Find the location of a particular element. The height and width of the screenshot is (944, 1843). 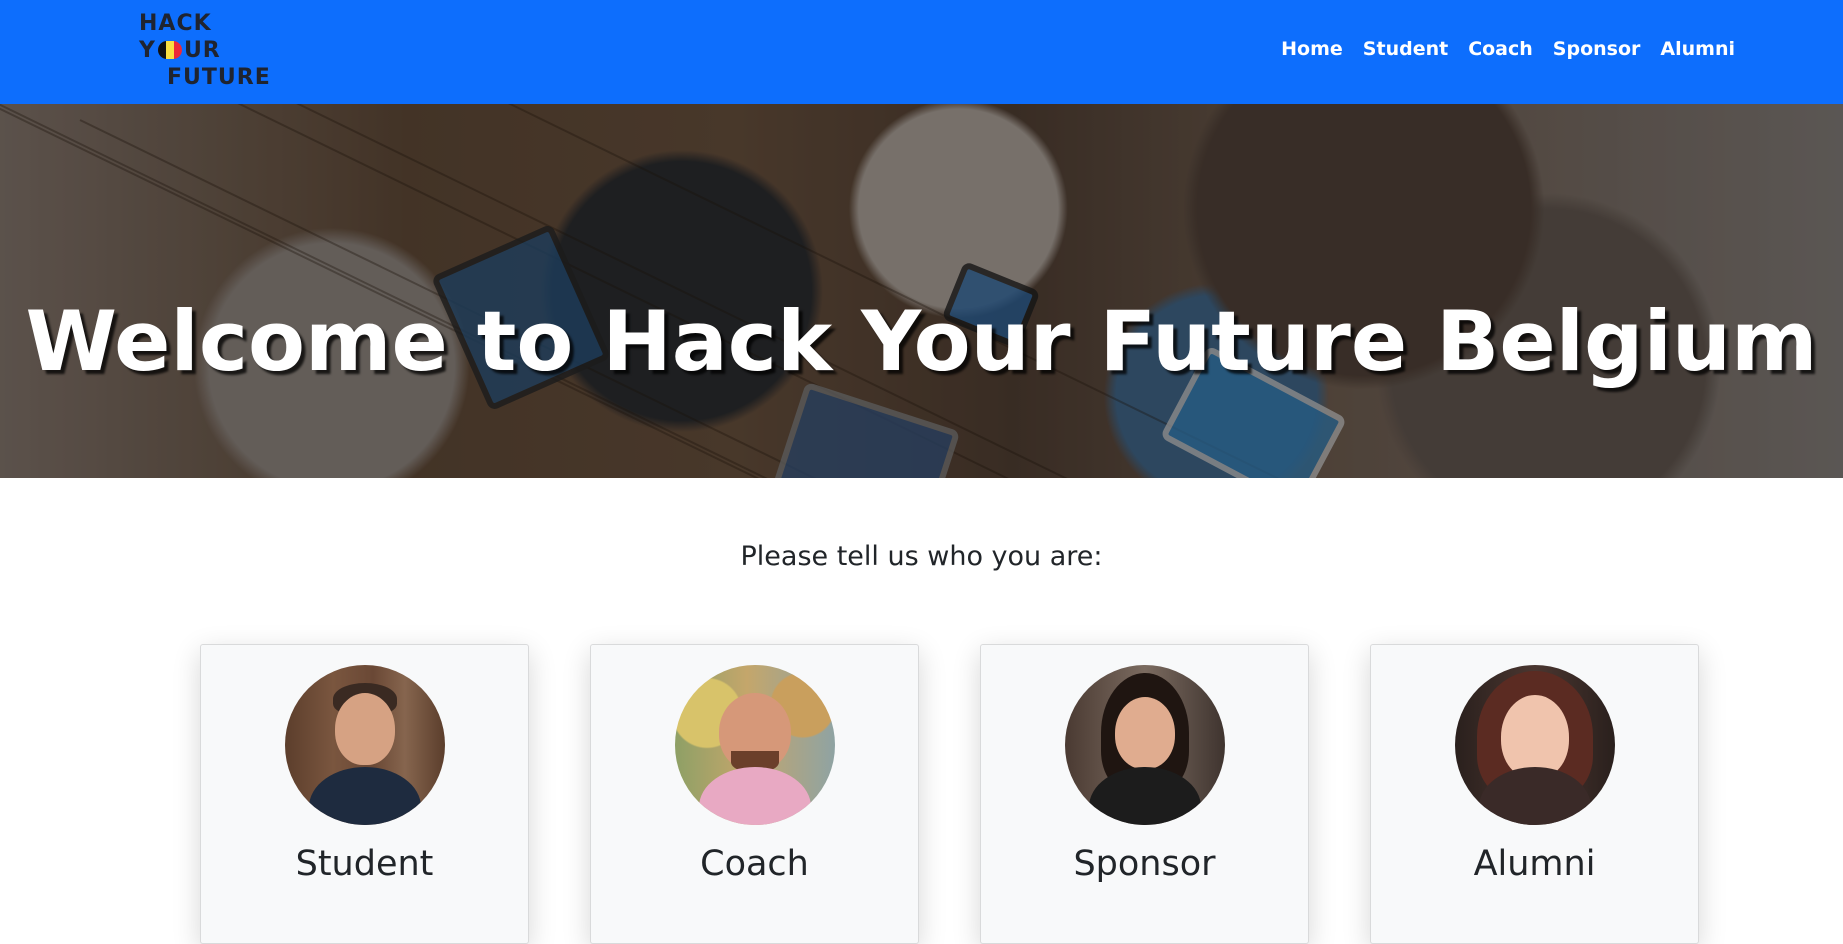

nav-coach-link: Coach is located at coordinates (1500, 49).